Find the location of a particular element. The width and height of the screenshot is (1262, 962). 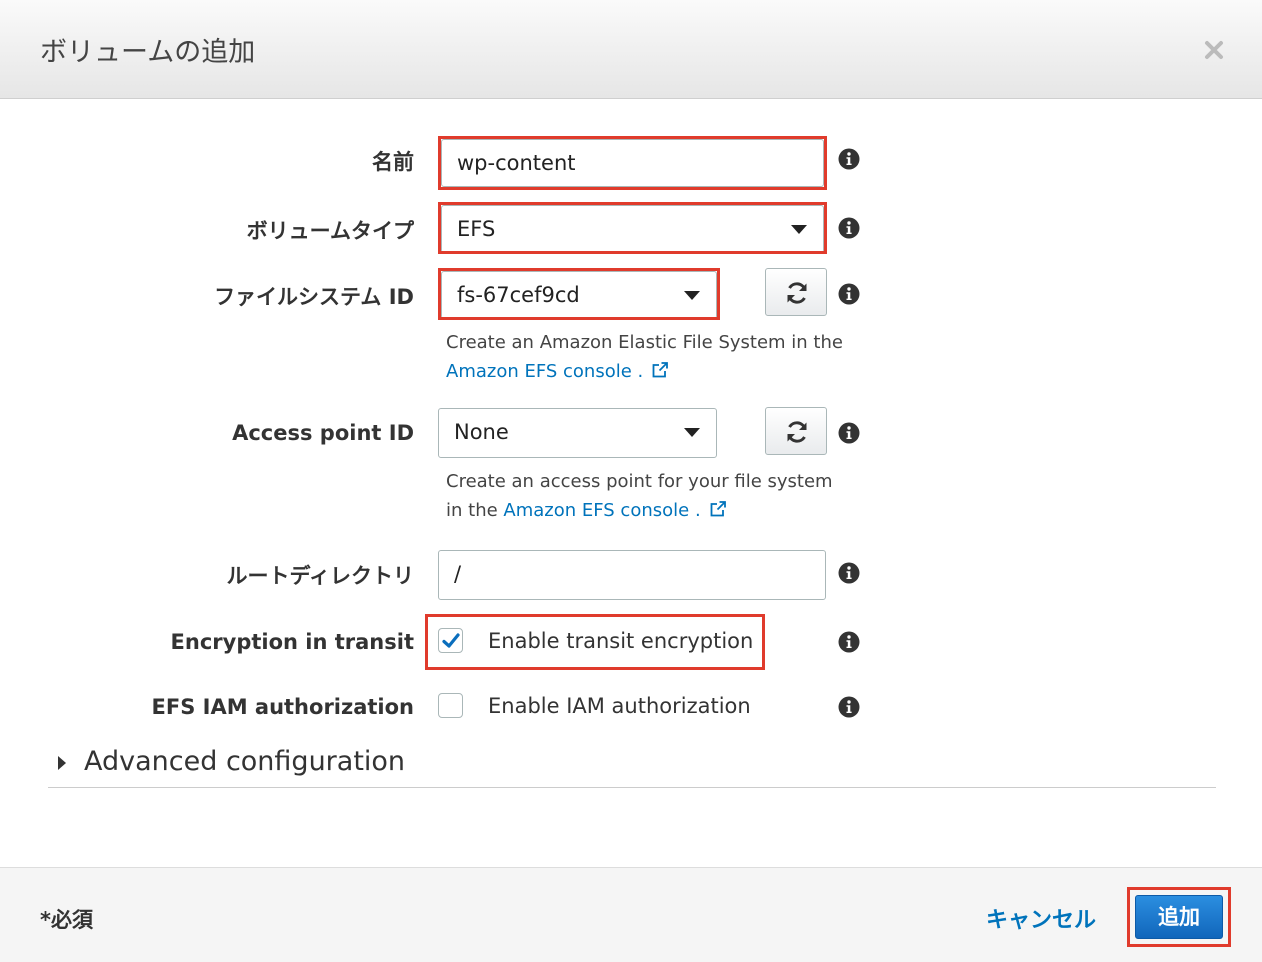

checkmark-icon is located at coordinates (451, 640).